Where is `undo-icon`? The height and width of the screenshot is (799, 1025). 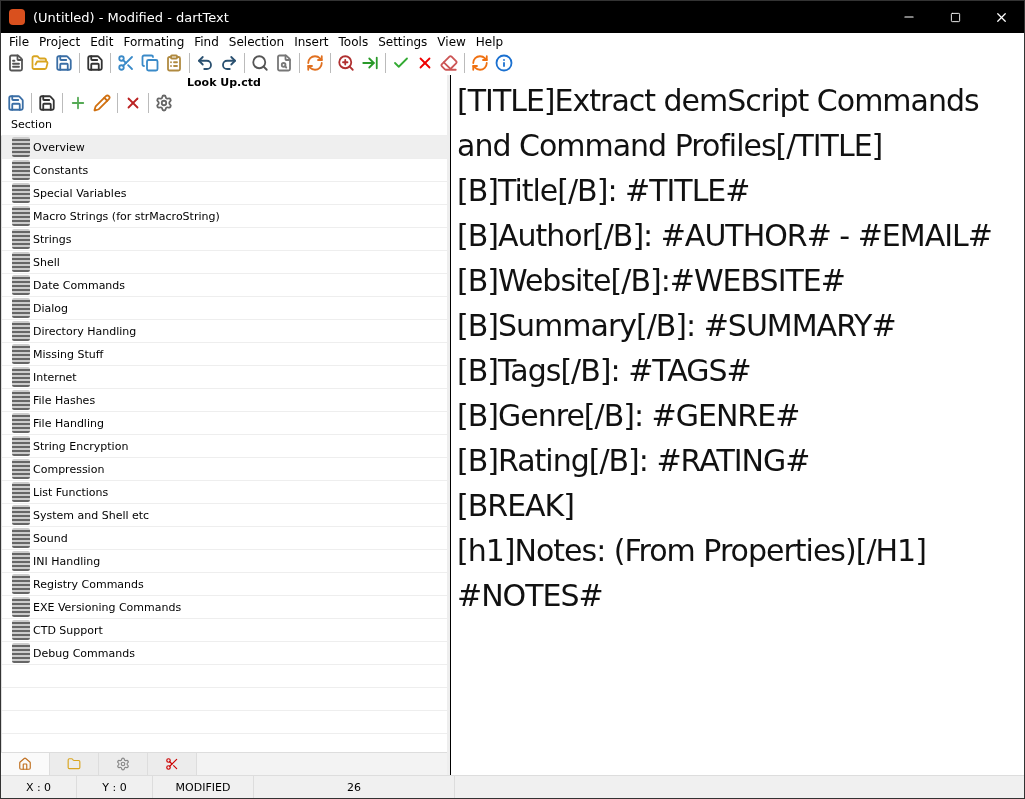
undo-icon is located at coordinates (205, 63).